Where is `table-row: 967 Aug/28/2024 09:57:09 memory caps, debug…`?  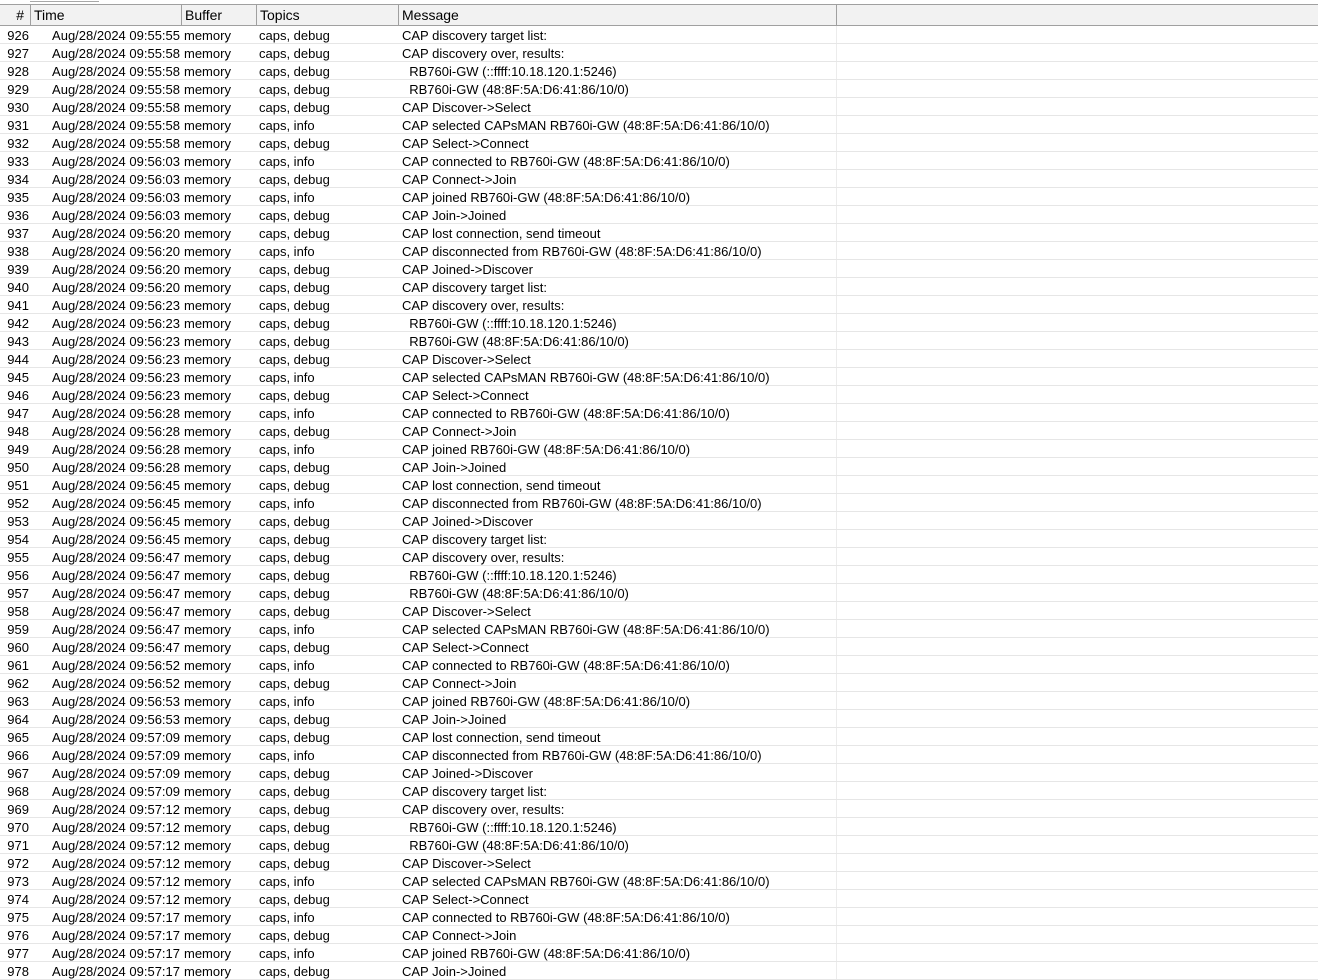
table-row: 967 Aug/28/2024 09:57:09 memory caps, debug… is located at coordinates (659, 773).